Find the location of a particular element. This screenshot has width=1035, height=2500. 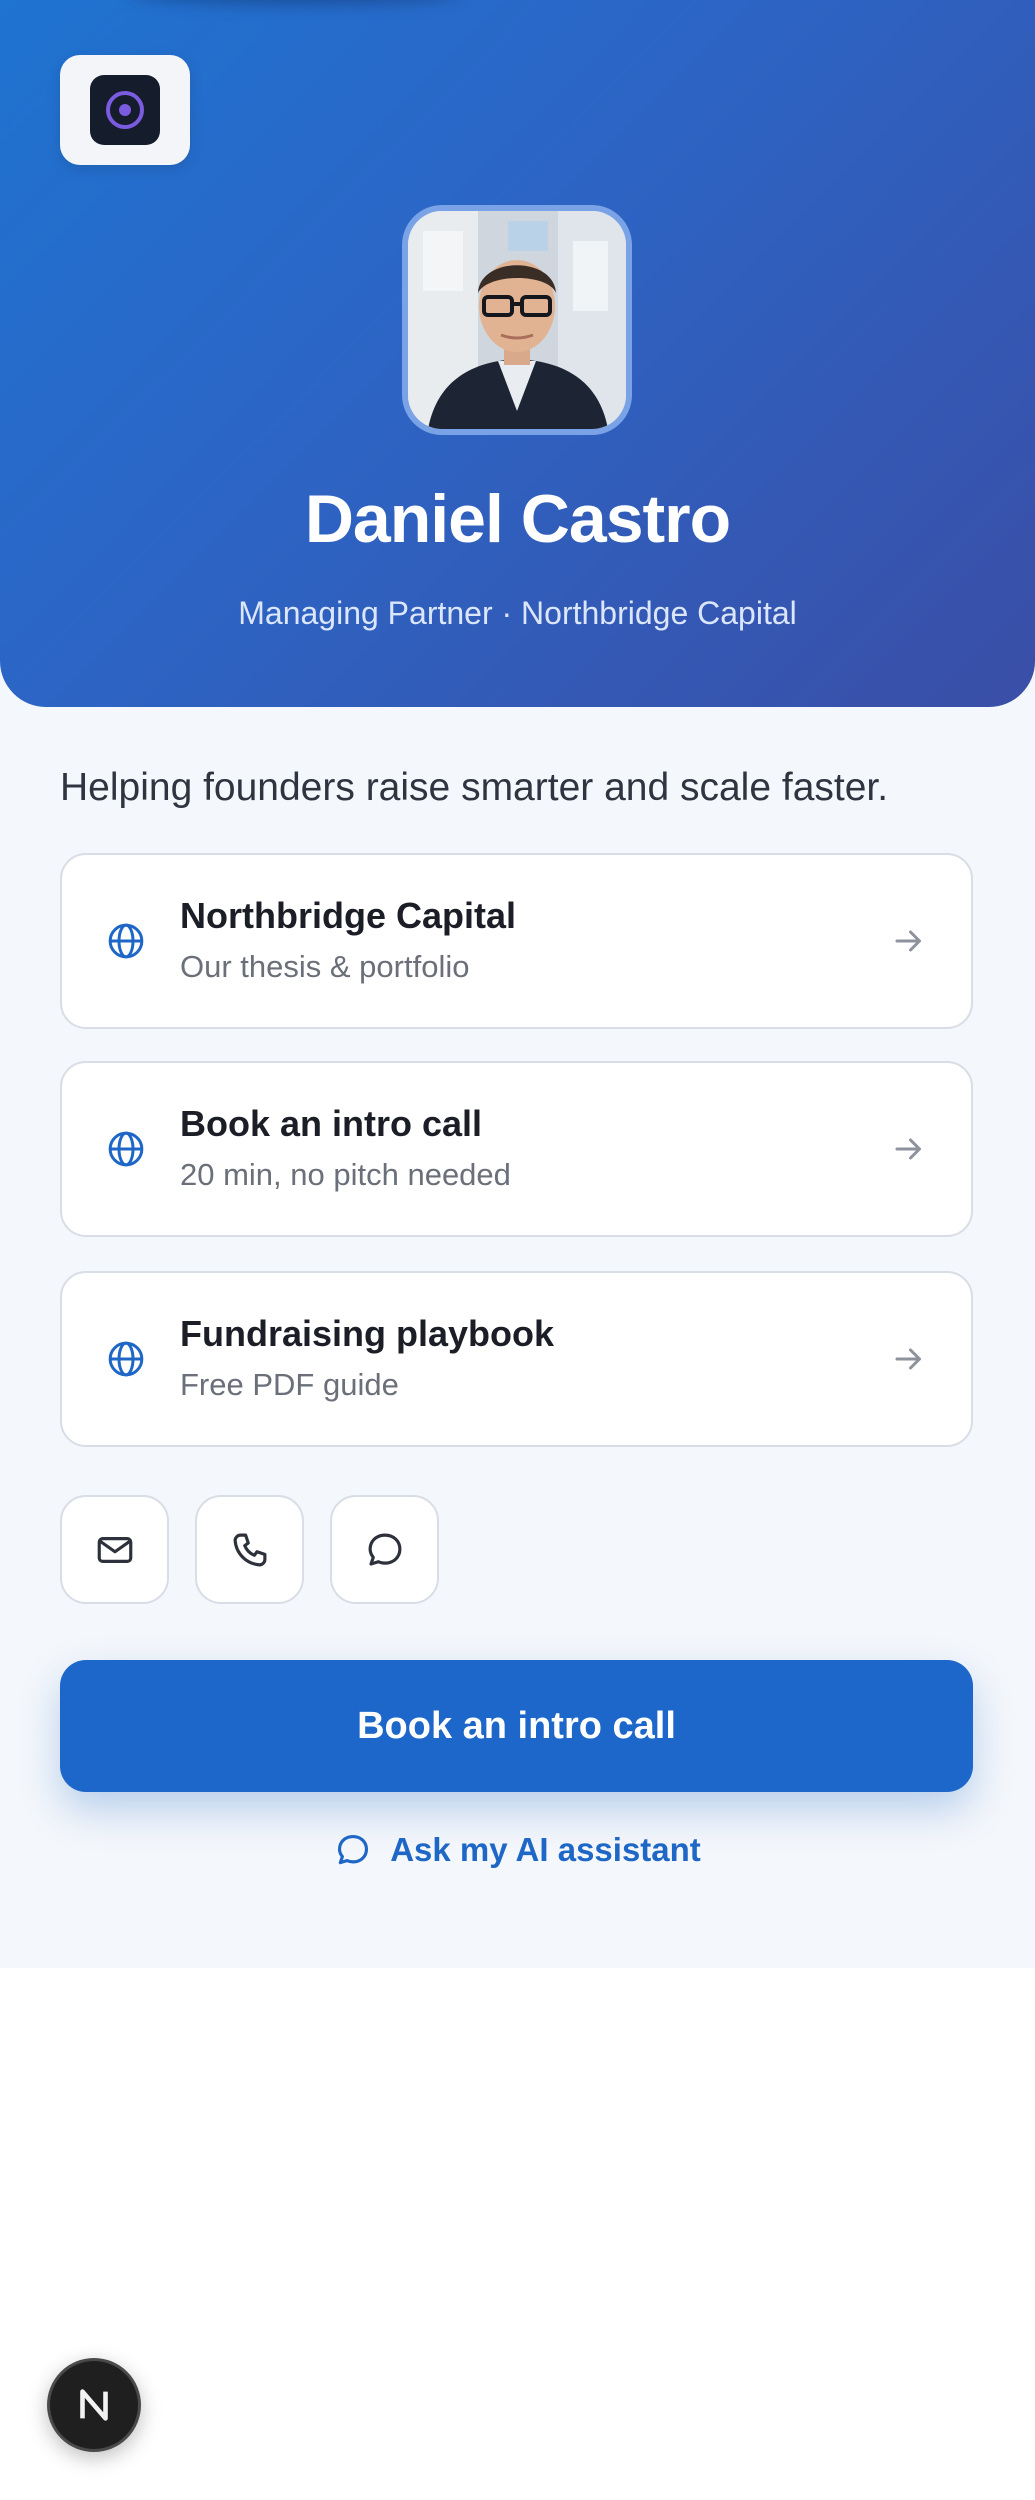

profile-subtitle: Managing Partner · Northbridge Capital is located at coordinates (517, 613).